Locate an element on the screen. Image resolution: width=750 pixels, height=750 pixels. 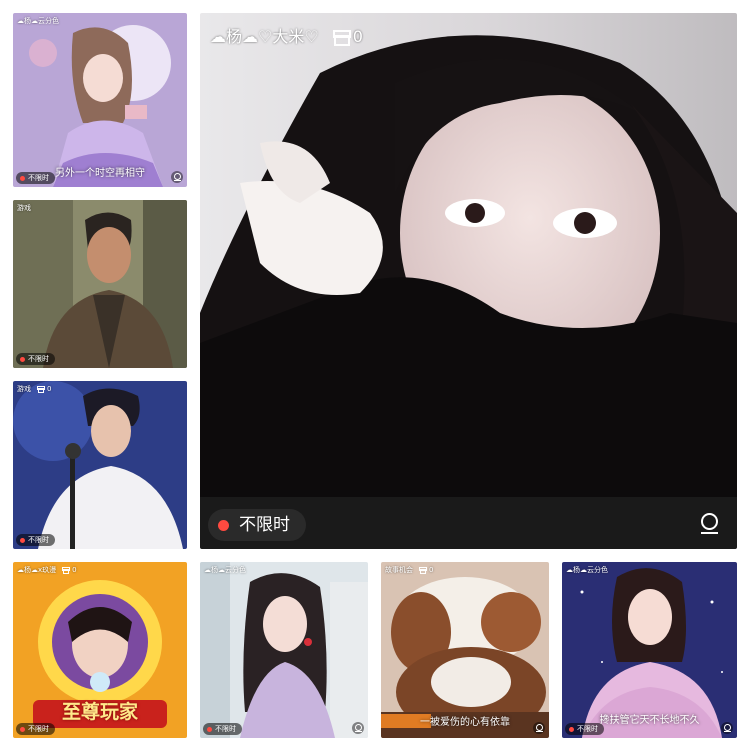
main-stream-header: ☁杨☁♡大米♡ 0 is located at coordinates (286, 37).